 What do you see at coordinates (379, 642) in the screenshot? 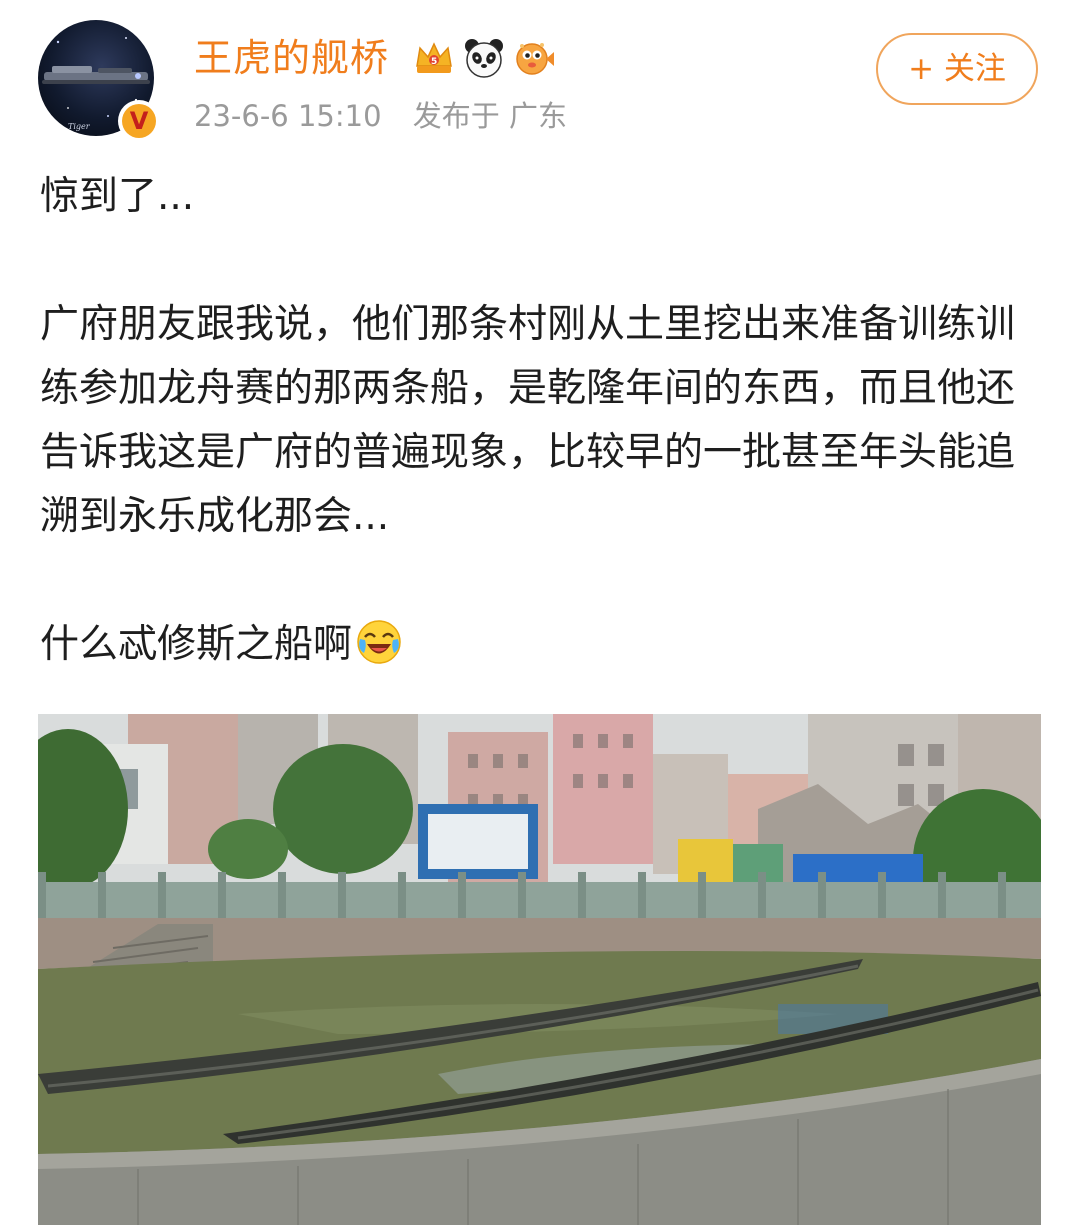
I see `laughing-crying-emoji-icon` at bounding box center [379, 642].